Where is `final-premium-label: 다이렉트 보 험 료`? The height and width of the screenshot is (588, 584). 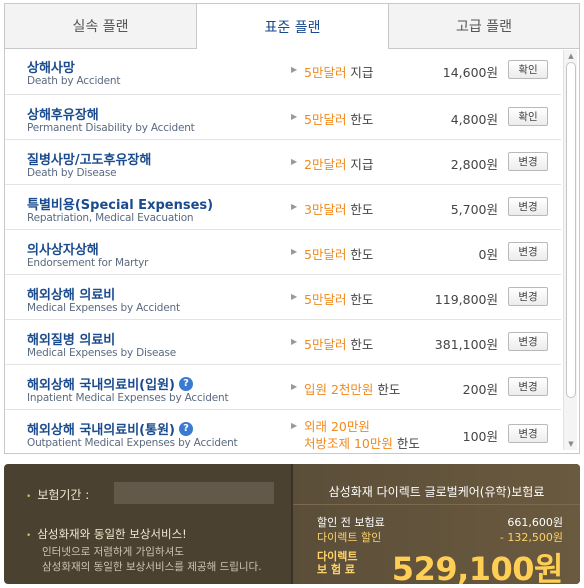
final-premium-label: 다이렉트 보 험 료 is located at coordinates (337, 563).